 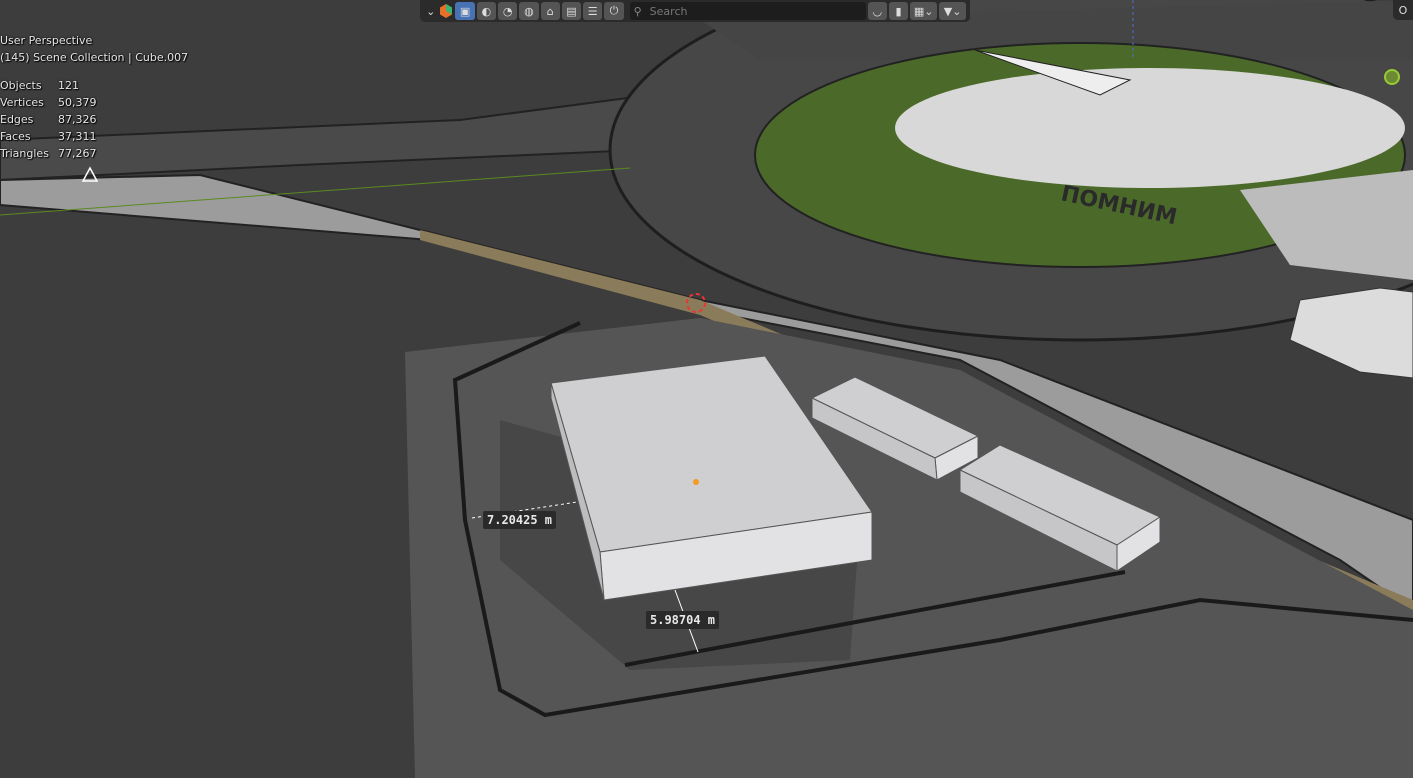 I want to click on world-icon: ◍, so click(x=529, y=11).